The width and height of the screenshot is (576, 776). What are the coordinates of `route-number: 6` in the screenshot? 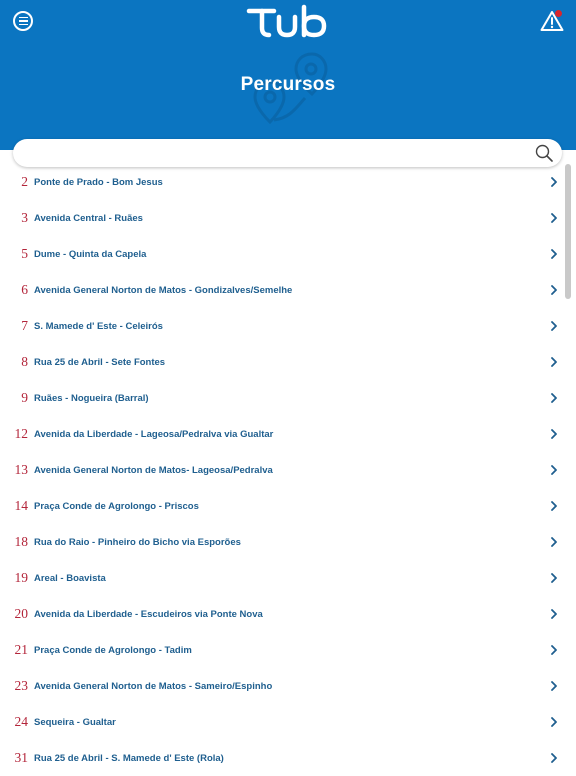 It's located at (24, 289).